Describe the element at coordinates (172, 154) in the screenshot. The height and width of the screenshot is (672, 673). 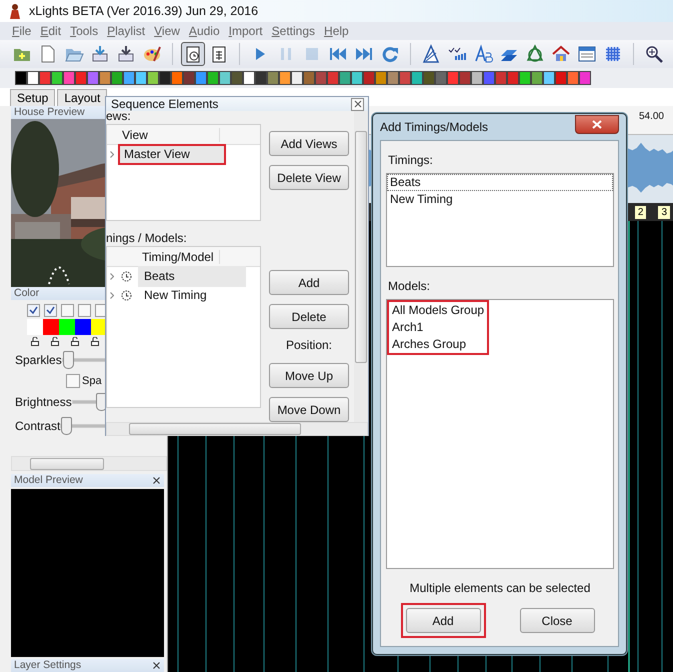
I see `table-row: Master View` at that location.